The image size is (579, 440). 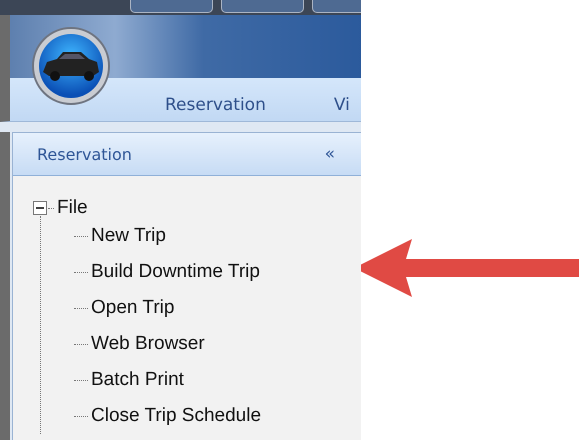 What do you see at coordinates (71, 66) in the screenshot?
I see `car-icon` at bounding box center [71, 66].